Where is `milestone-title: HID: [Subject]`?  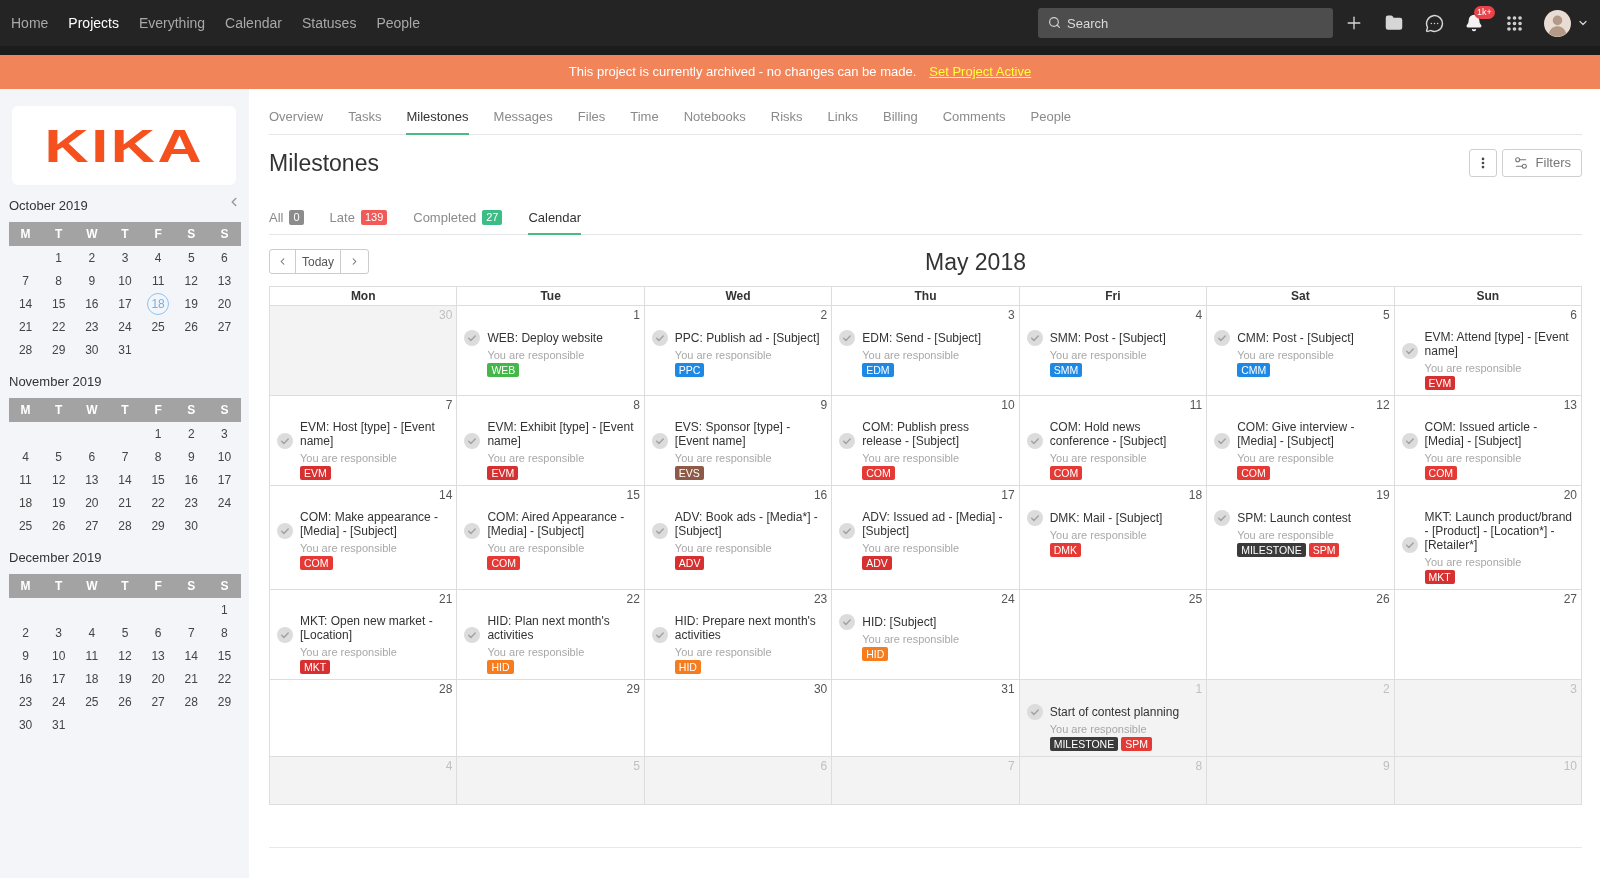
milestone-title: HID: [Subject] is located at coordinates (899, 622).